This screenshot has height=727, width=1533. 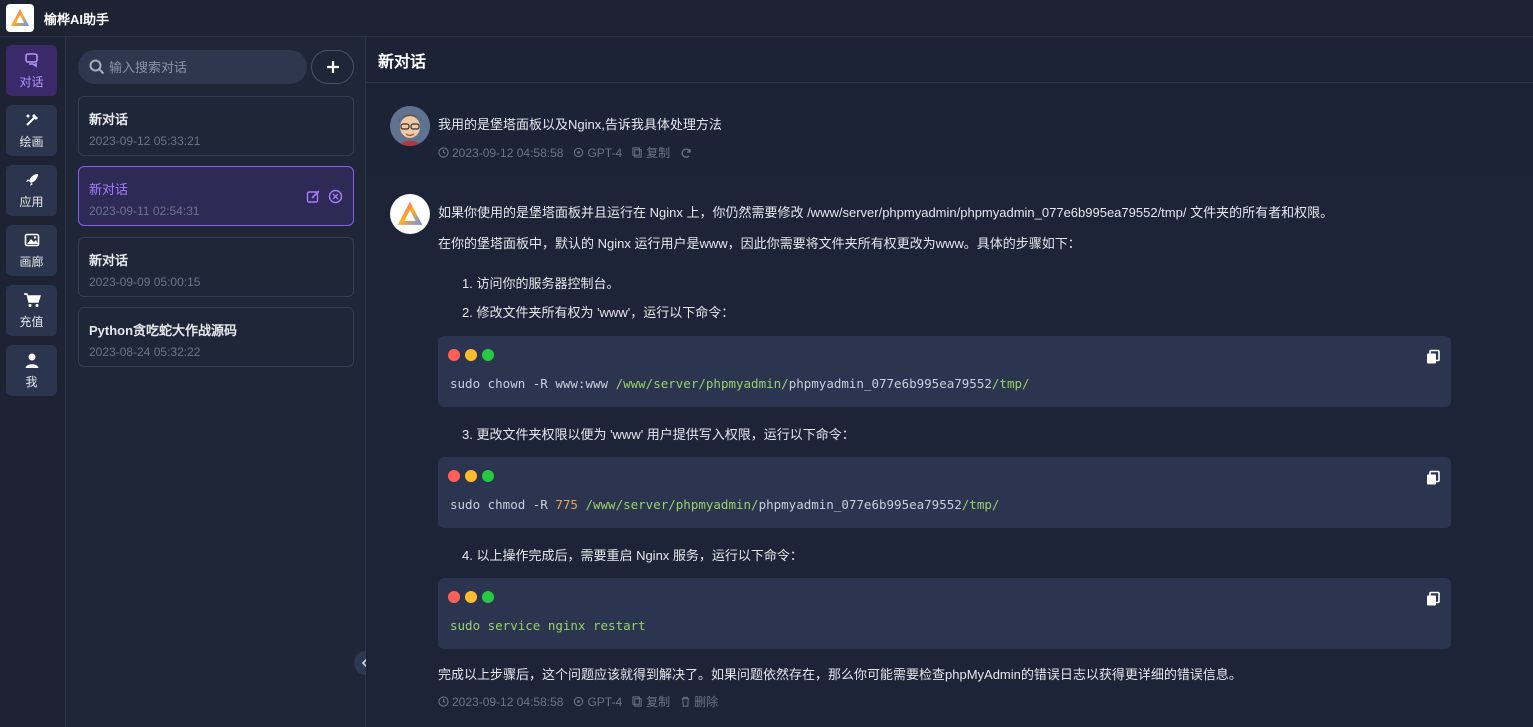 I want to click on ai-step-2: 2. 修改文件夹所有权为 'www'，运行以下命令：, so click(x=598, y=312).